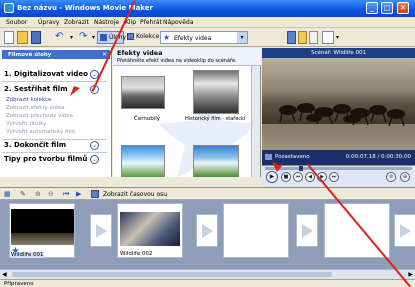 The image size is (415, 287). I want to click on section-edit-movie: 2. Sestřihat film, so click(36, 89).